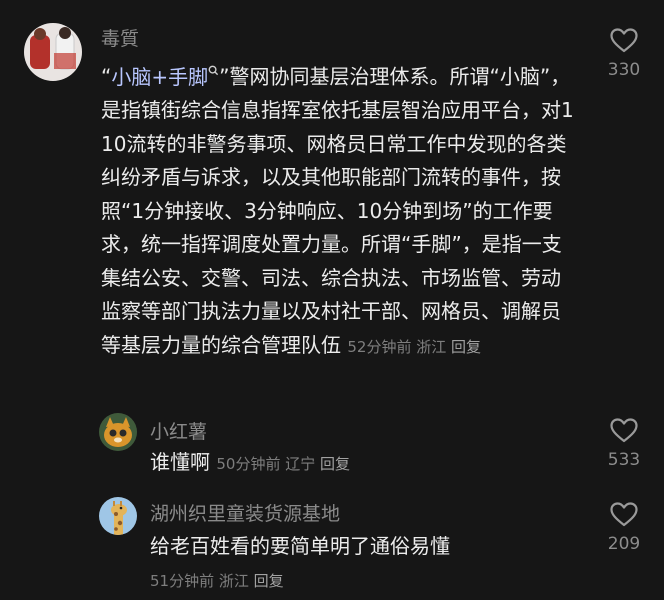 The image size is (664, 600). I want to click on comment-body: 给老百姓看的要简单明了通俗易懂, so click(300, 546).